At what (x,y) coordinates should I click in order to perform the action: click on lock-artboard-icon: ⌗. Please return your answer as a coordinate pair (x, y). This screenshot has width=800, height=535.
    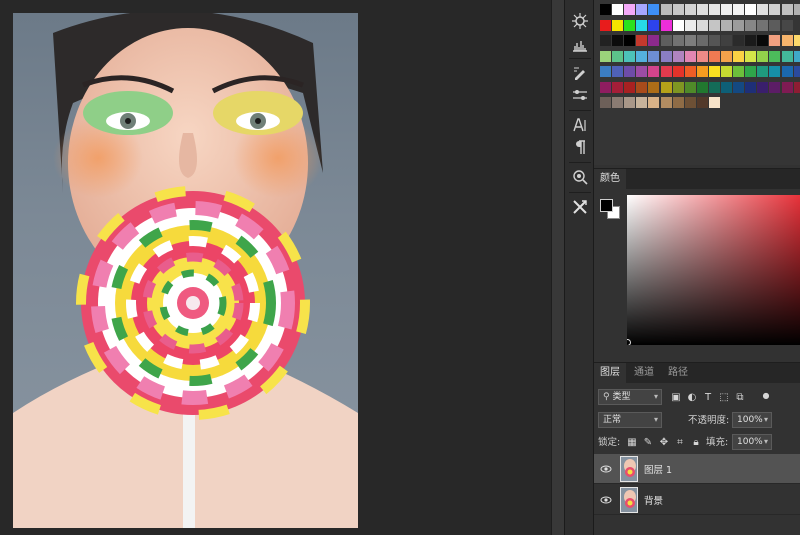
    Looking at the image, I should click on (680, 443).